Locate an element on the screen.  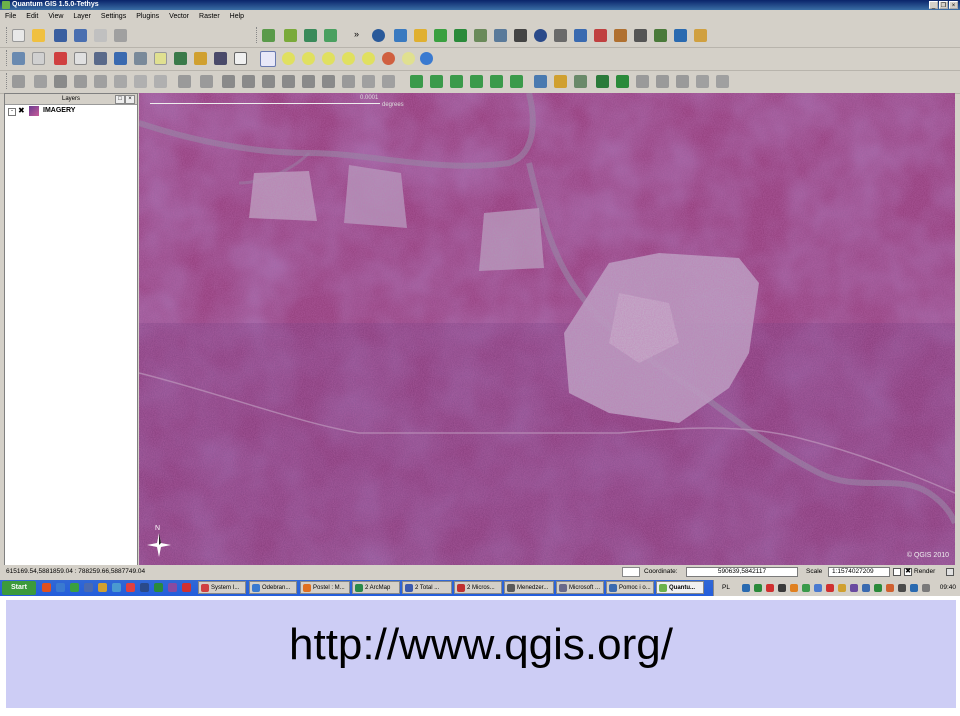
menu-layer: Layer is located at coordinates (82, 17).